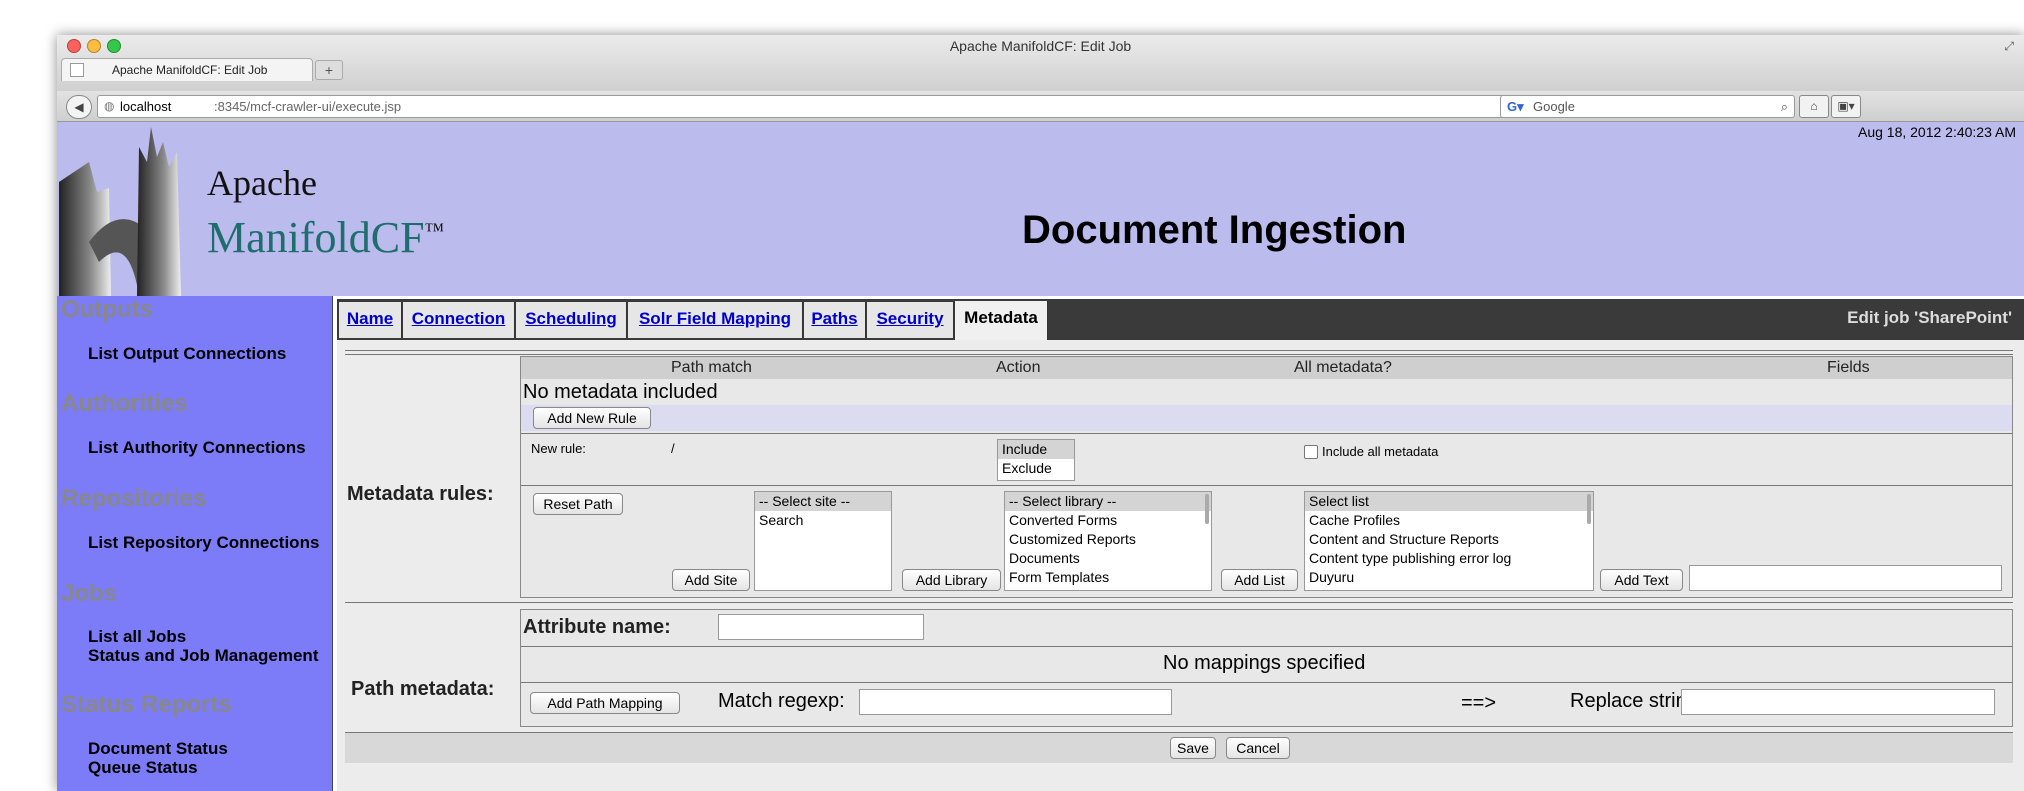 The image size is (2024, 791). I want to click on back-button: ◀, so click(79, 107).